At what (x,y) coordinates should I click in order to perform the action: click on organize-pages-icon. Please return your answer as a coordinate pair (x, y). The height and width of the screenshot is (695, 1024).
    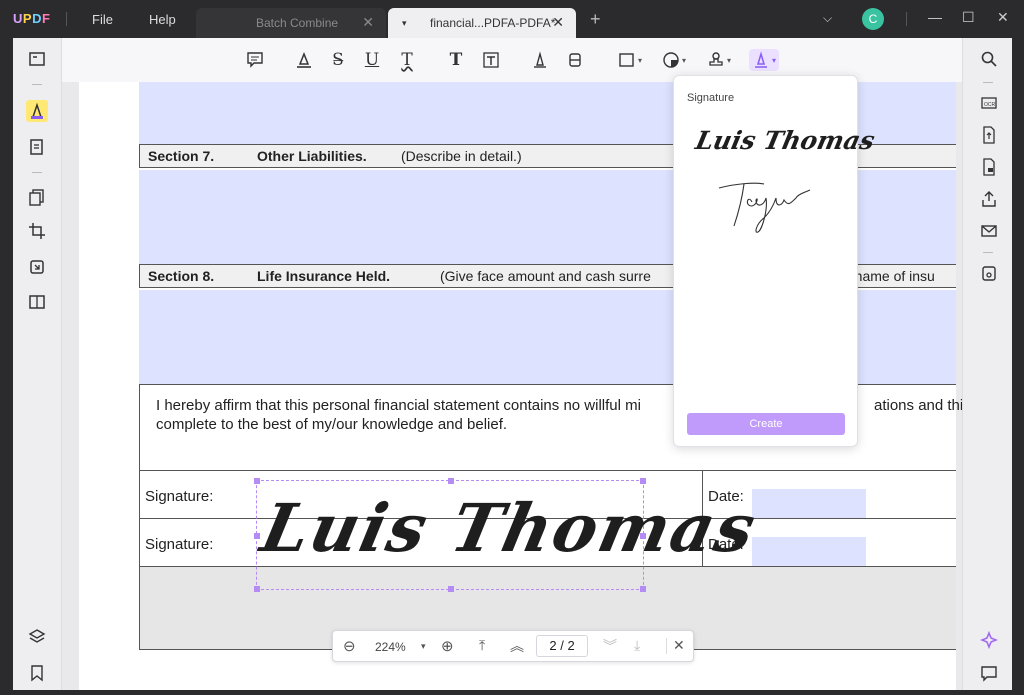
    Looking at the image, I should click on (37, 197).